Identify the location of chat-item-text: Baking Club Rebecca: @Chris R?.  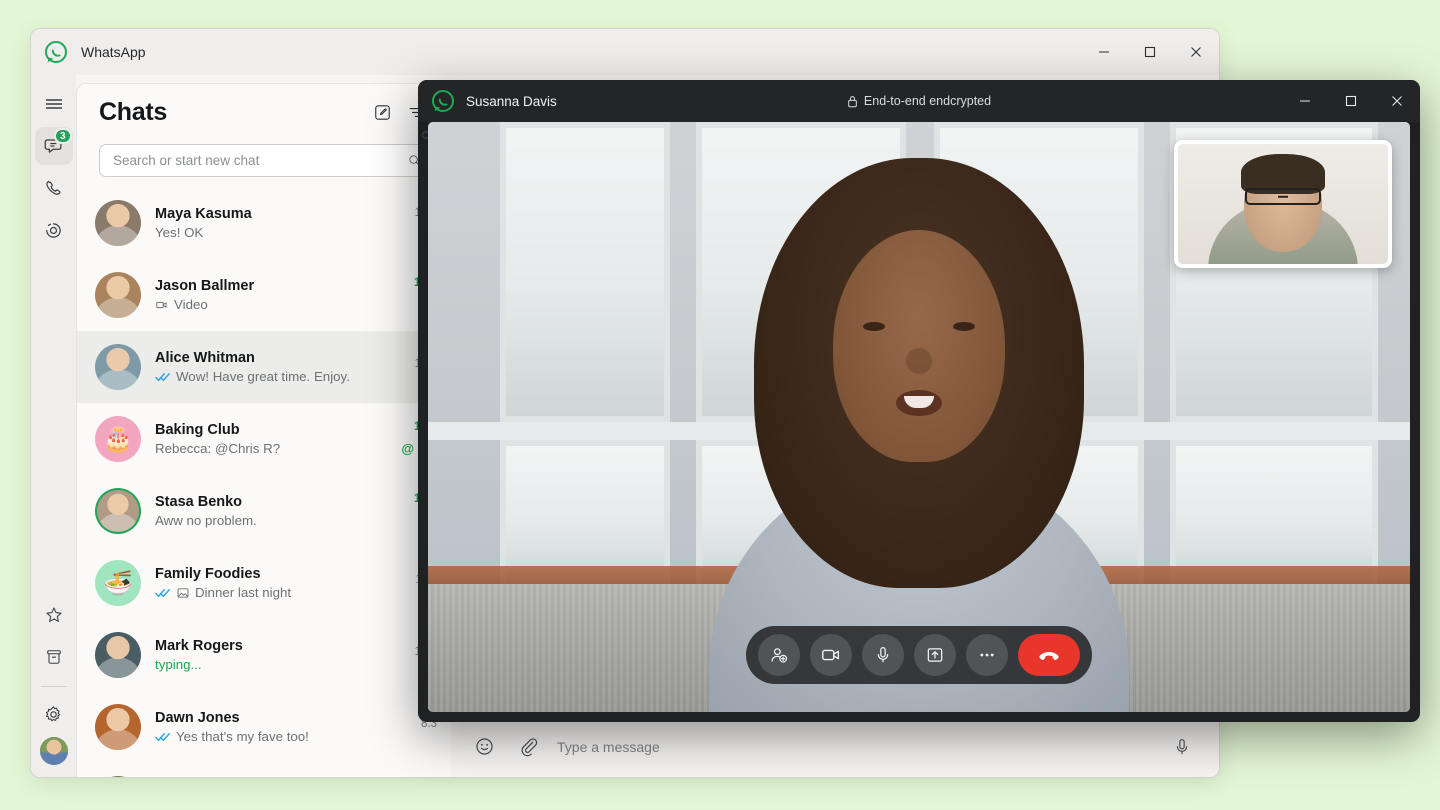
(272, 439).